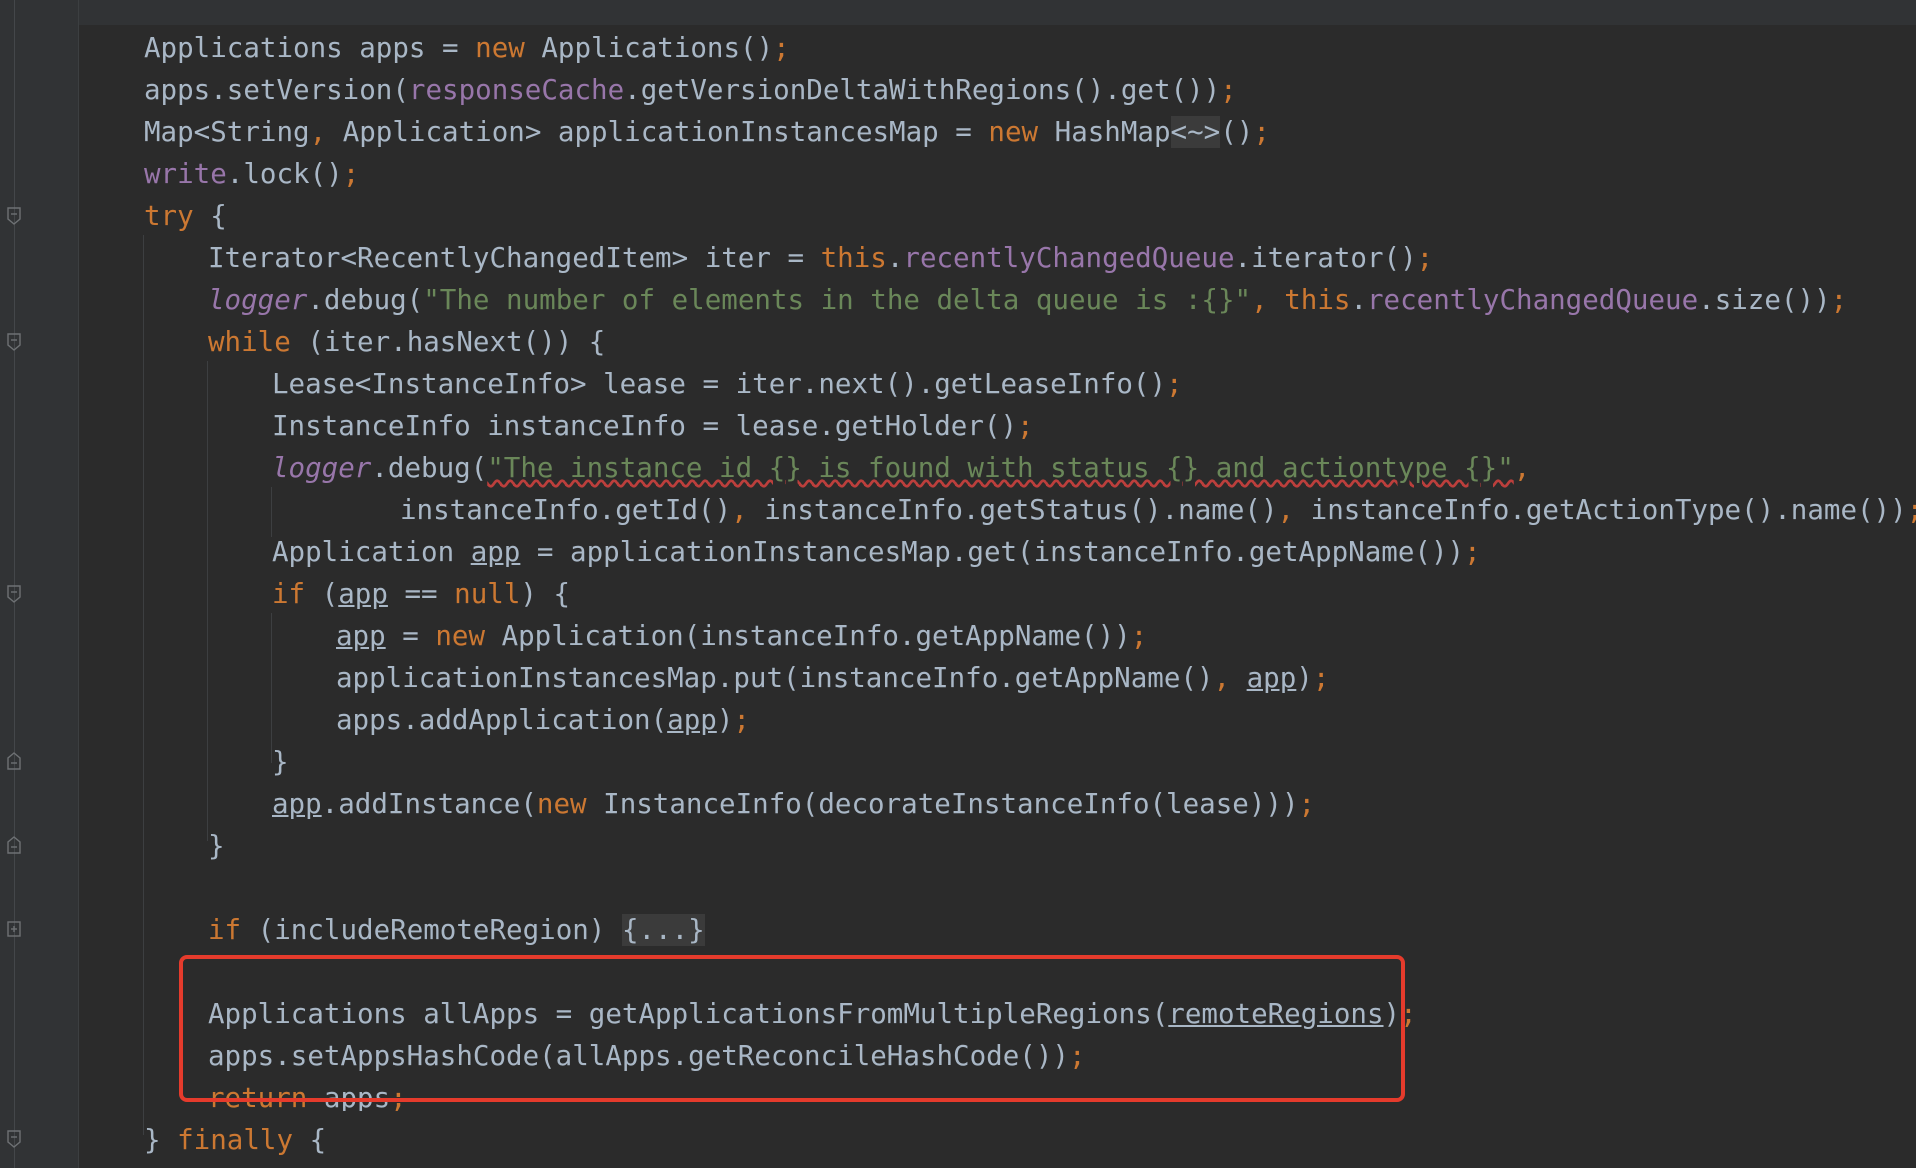  Describe the element at coordinates (1237, 132) in the screenshot. I see `code-token: ()` at that location.